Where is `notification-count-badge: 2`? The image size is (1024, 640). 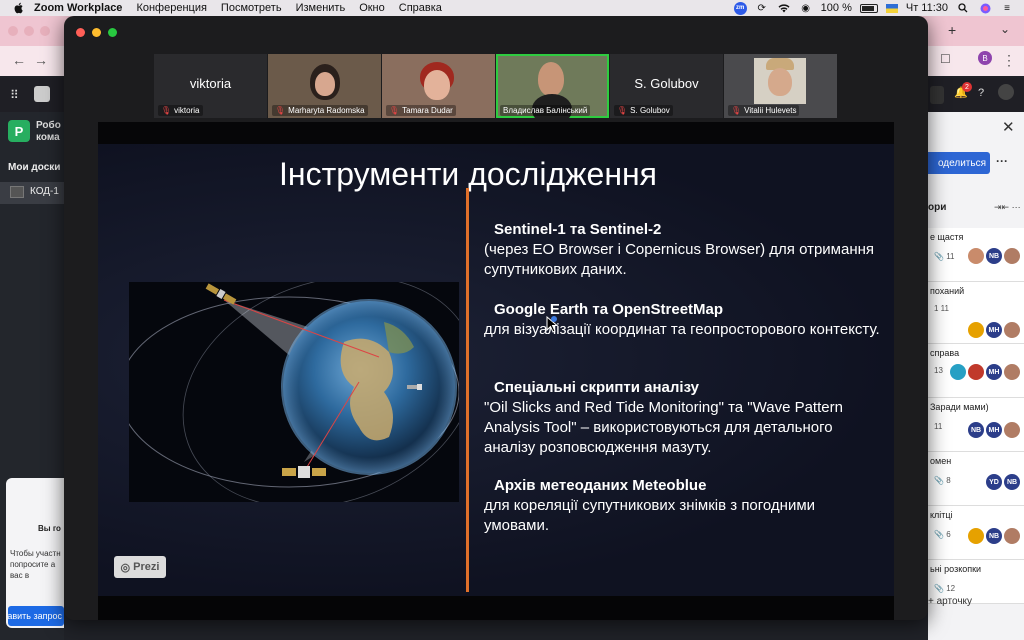
notification-count-badge: 2 is located at coordinates (967, 87).